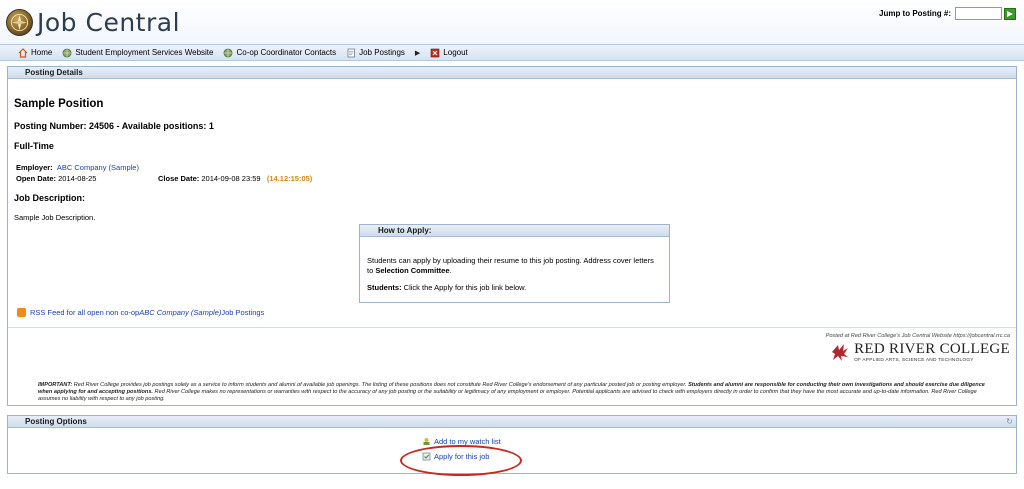 This screenshot has height=489, width=1024. Describe the element at coordinates (286, 52) in the screenshot. I see `nav-coop-contacts-label: Co-op Coordinator Contacts` at that location.